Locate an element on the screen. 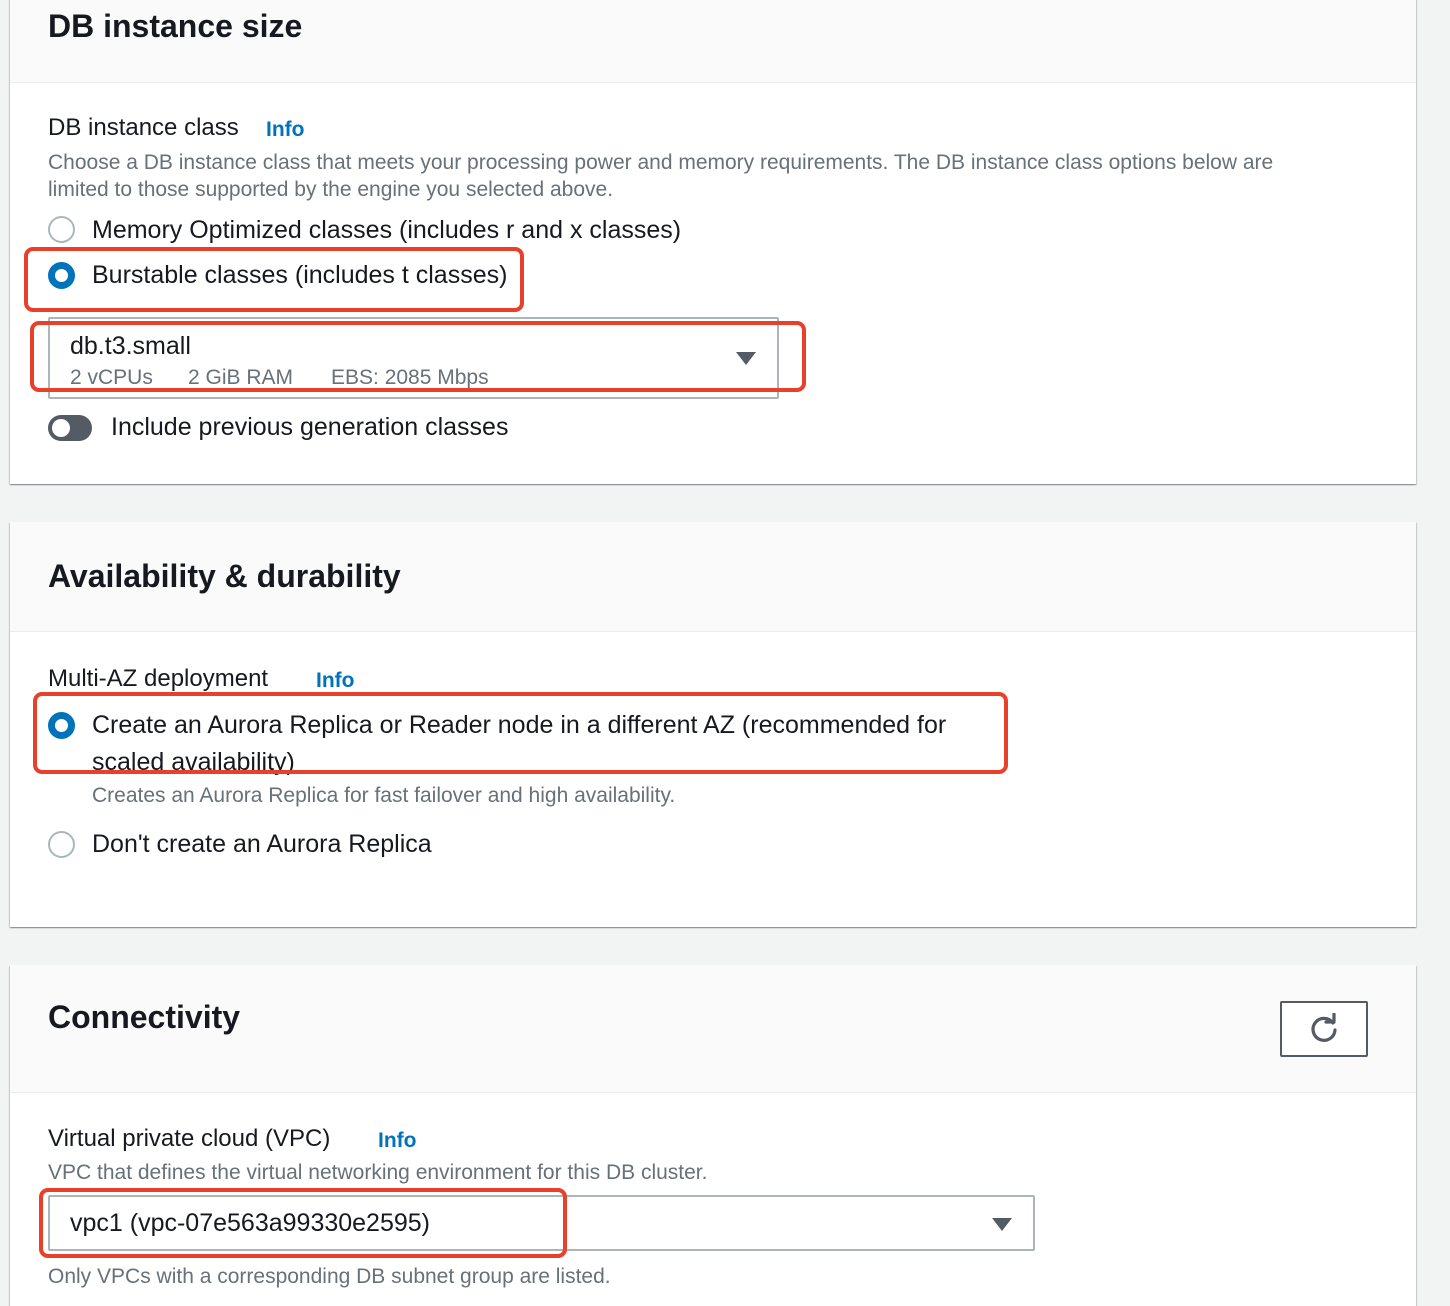  multi-az-info-link: Info is located at coordinates (335, 681).